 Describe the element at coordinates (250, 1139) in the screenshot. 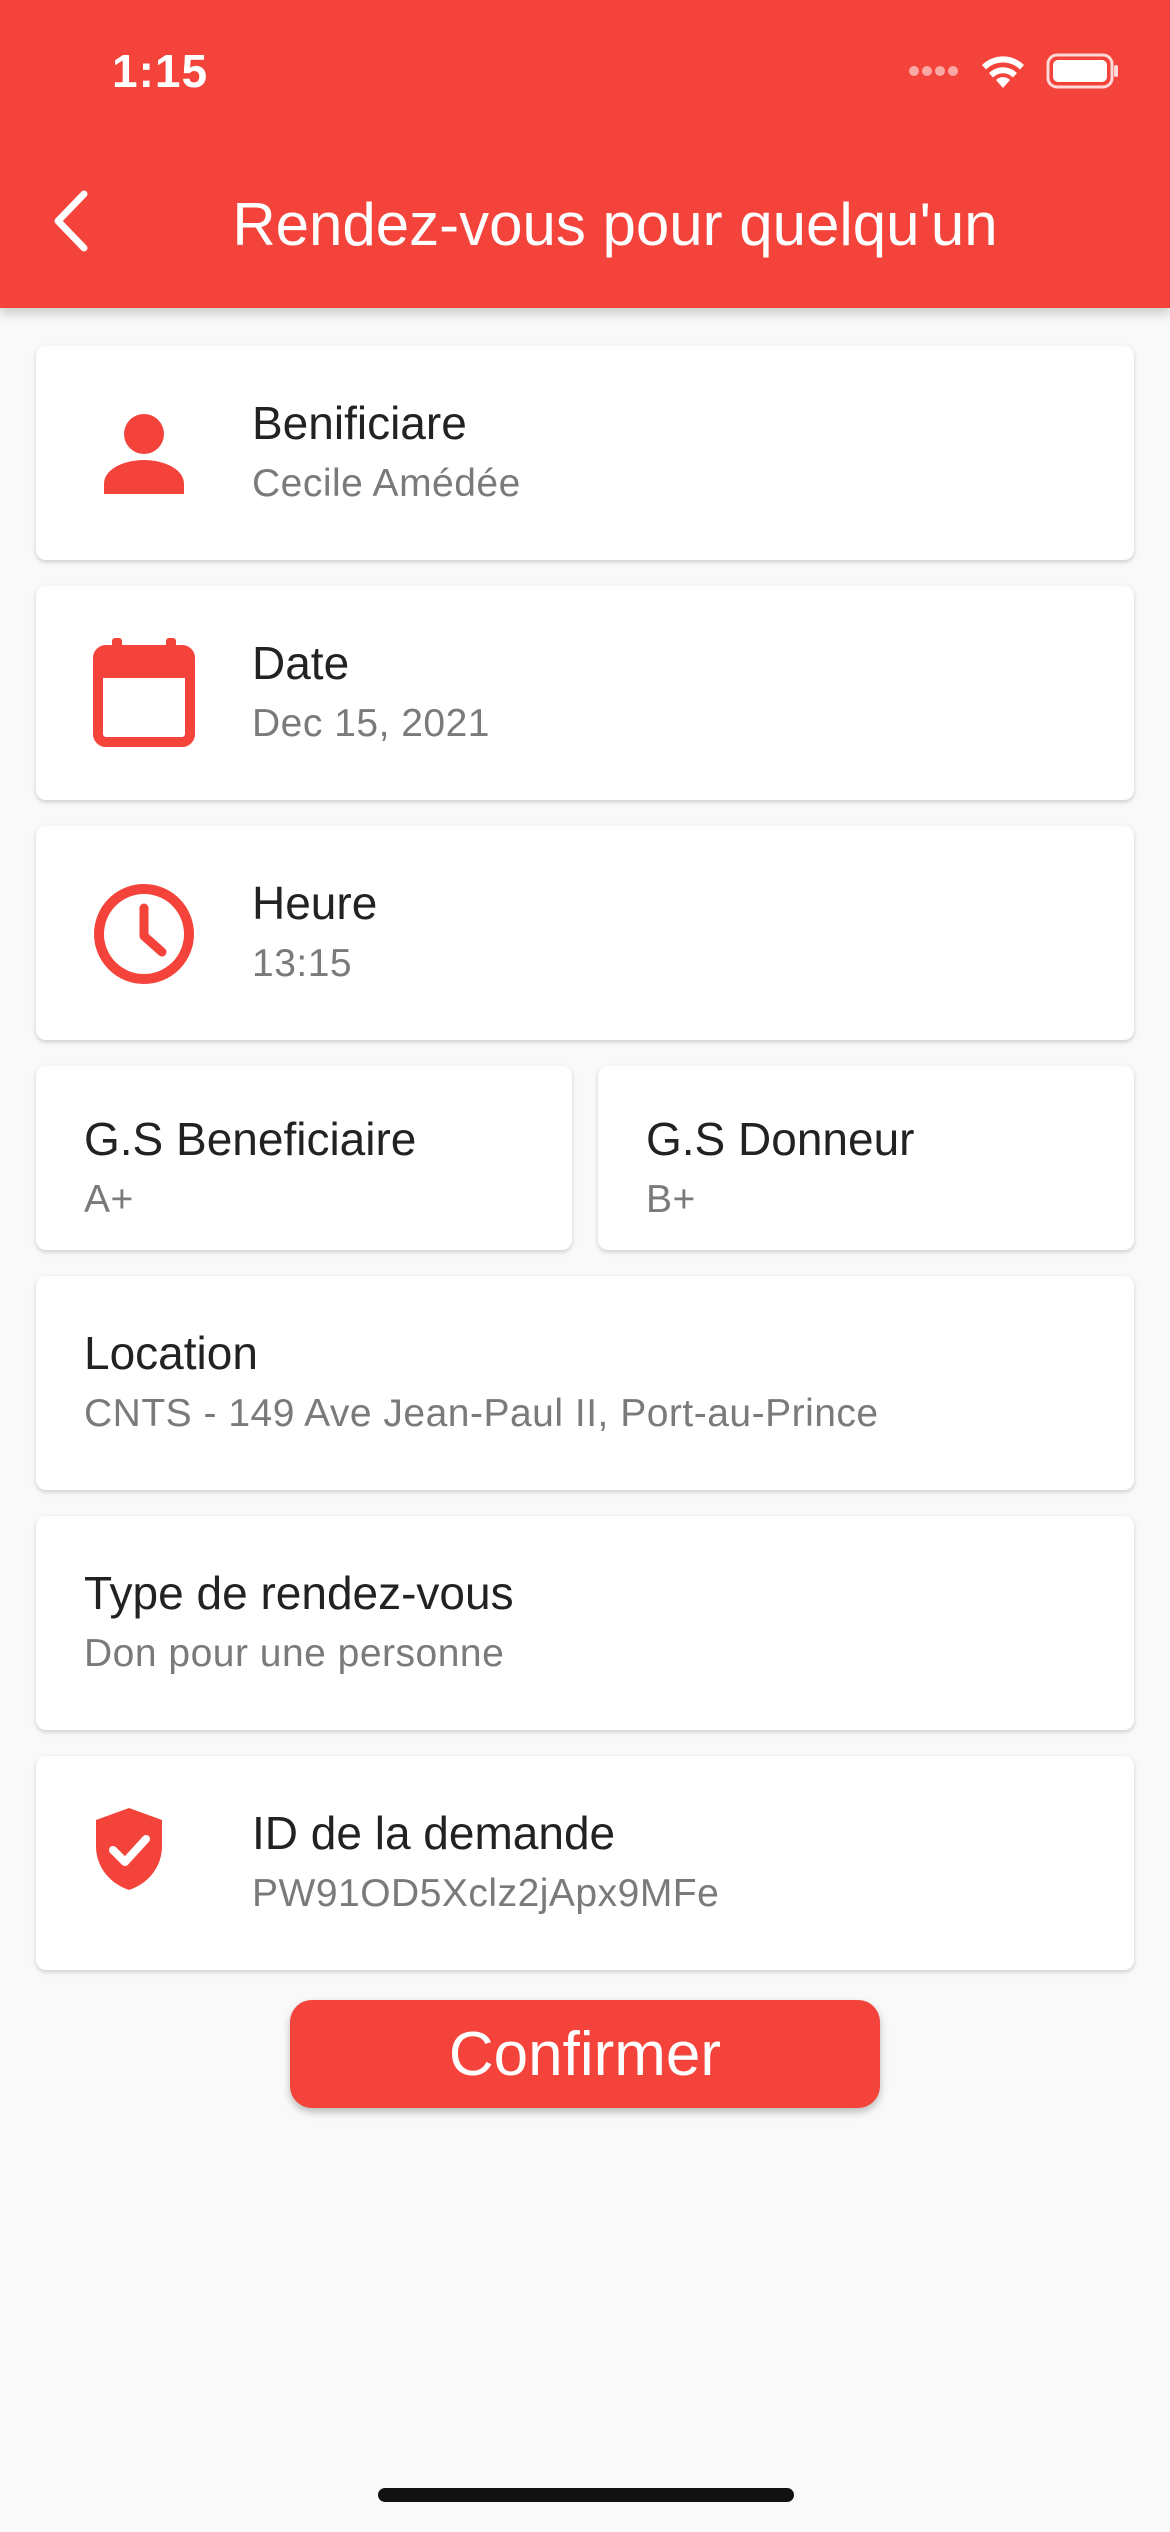

I see `gs-beneficiary-label: G.S Beneficiaire` at that location.